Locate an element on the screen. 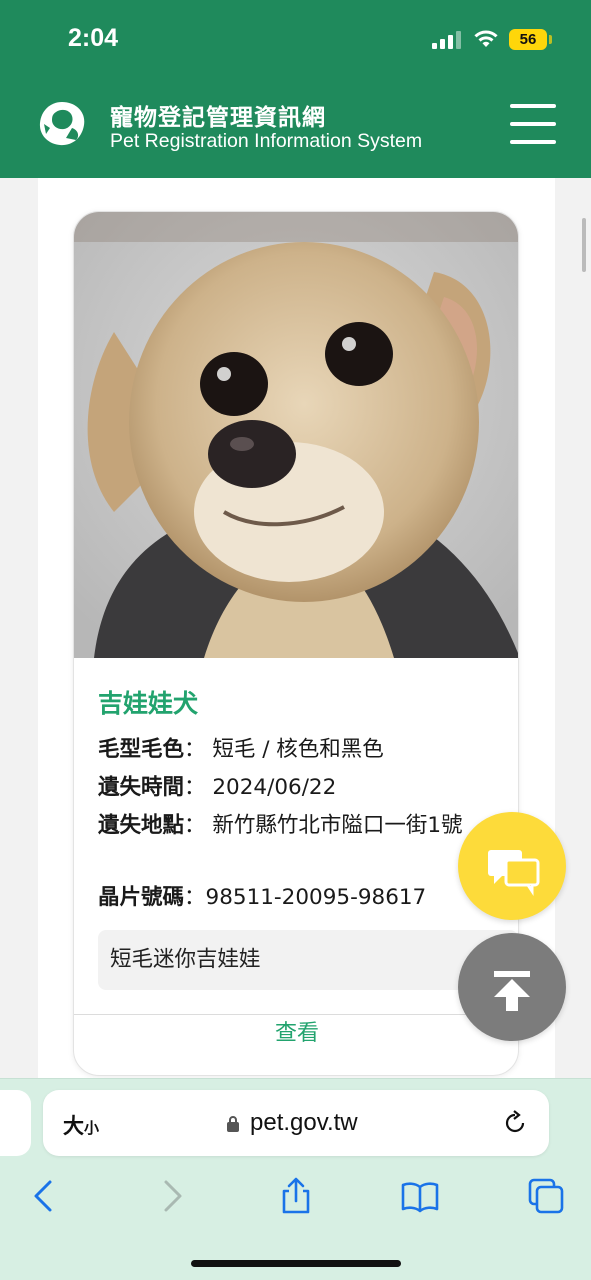  field-lost-location: 遺失地點： 新竹縣竹北市隘口一街1號 is located at coordinates (293, 826).